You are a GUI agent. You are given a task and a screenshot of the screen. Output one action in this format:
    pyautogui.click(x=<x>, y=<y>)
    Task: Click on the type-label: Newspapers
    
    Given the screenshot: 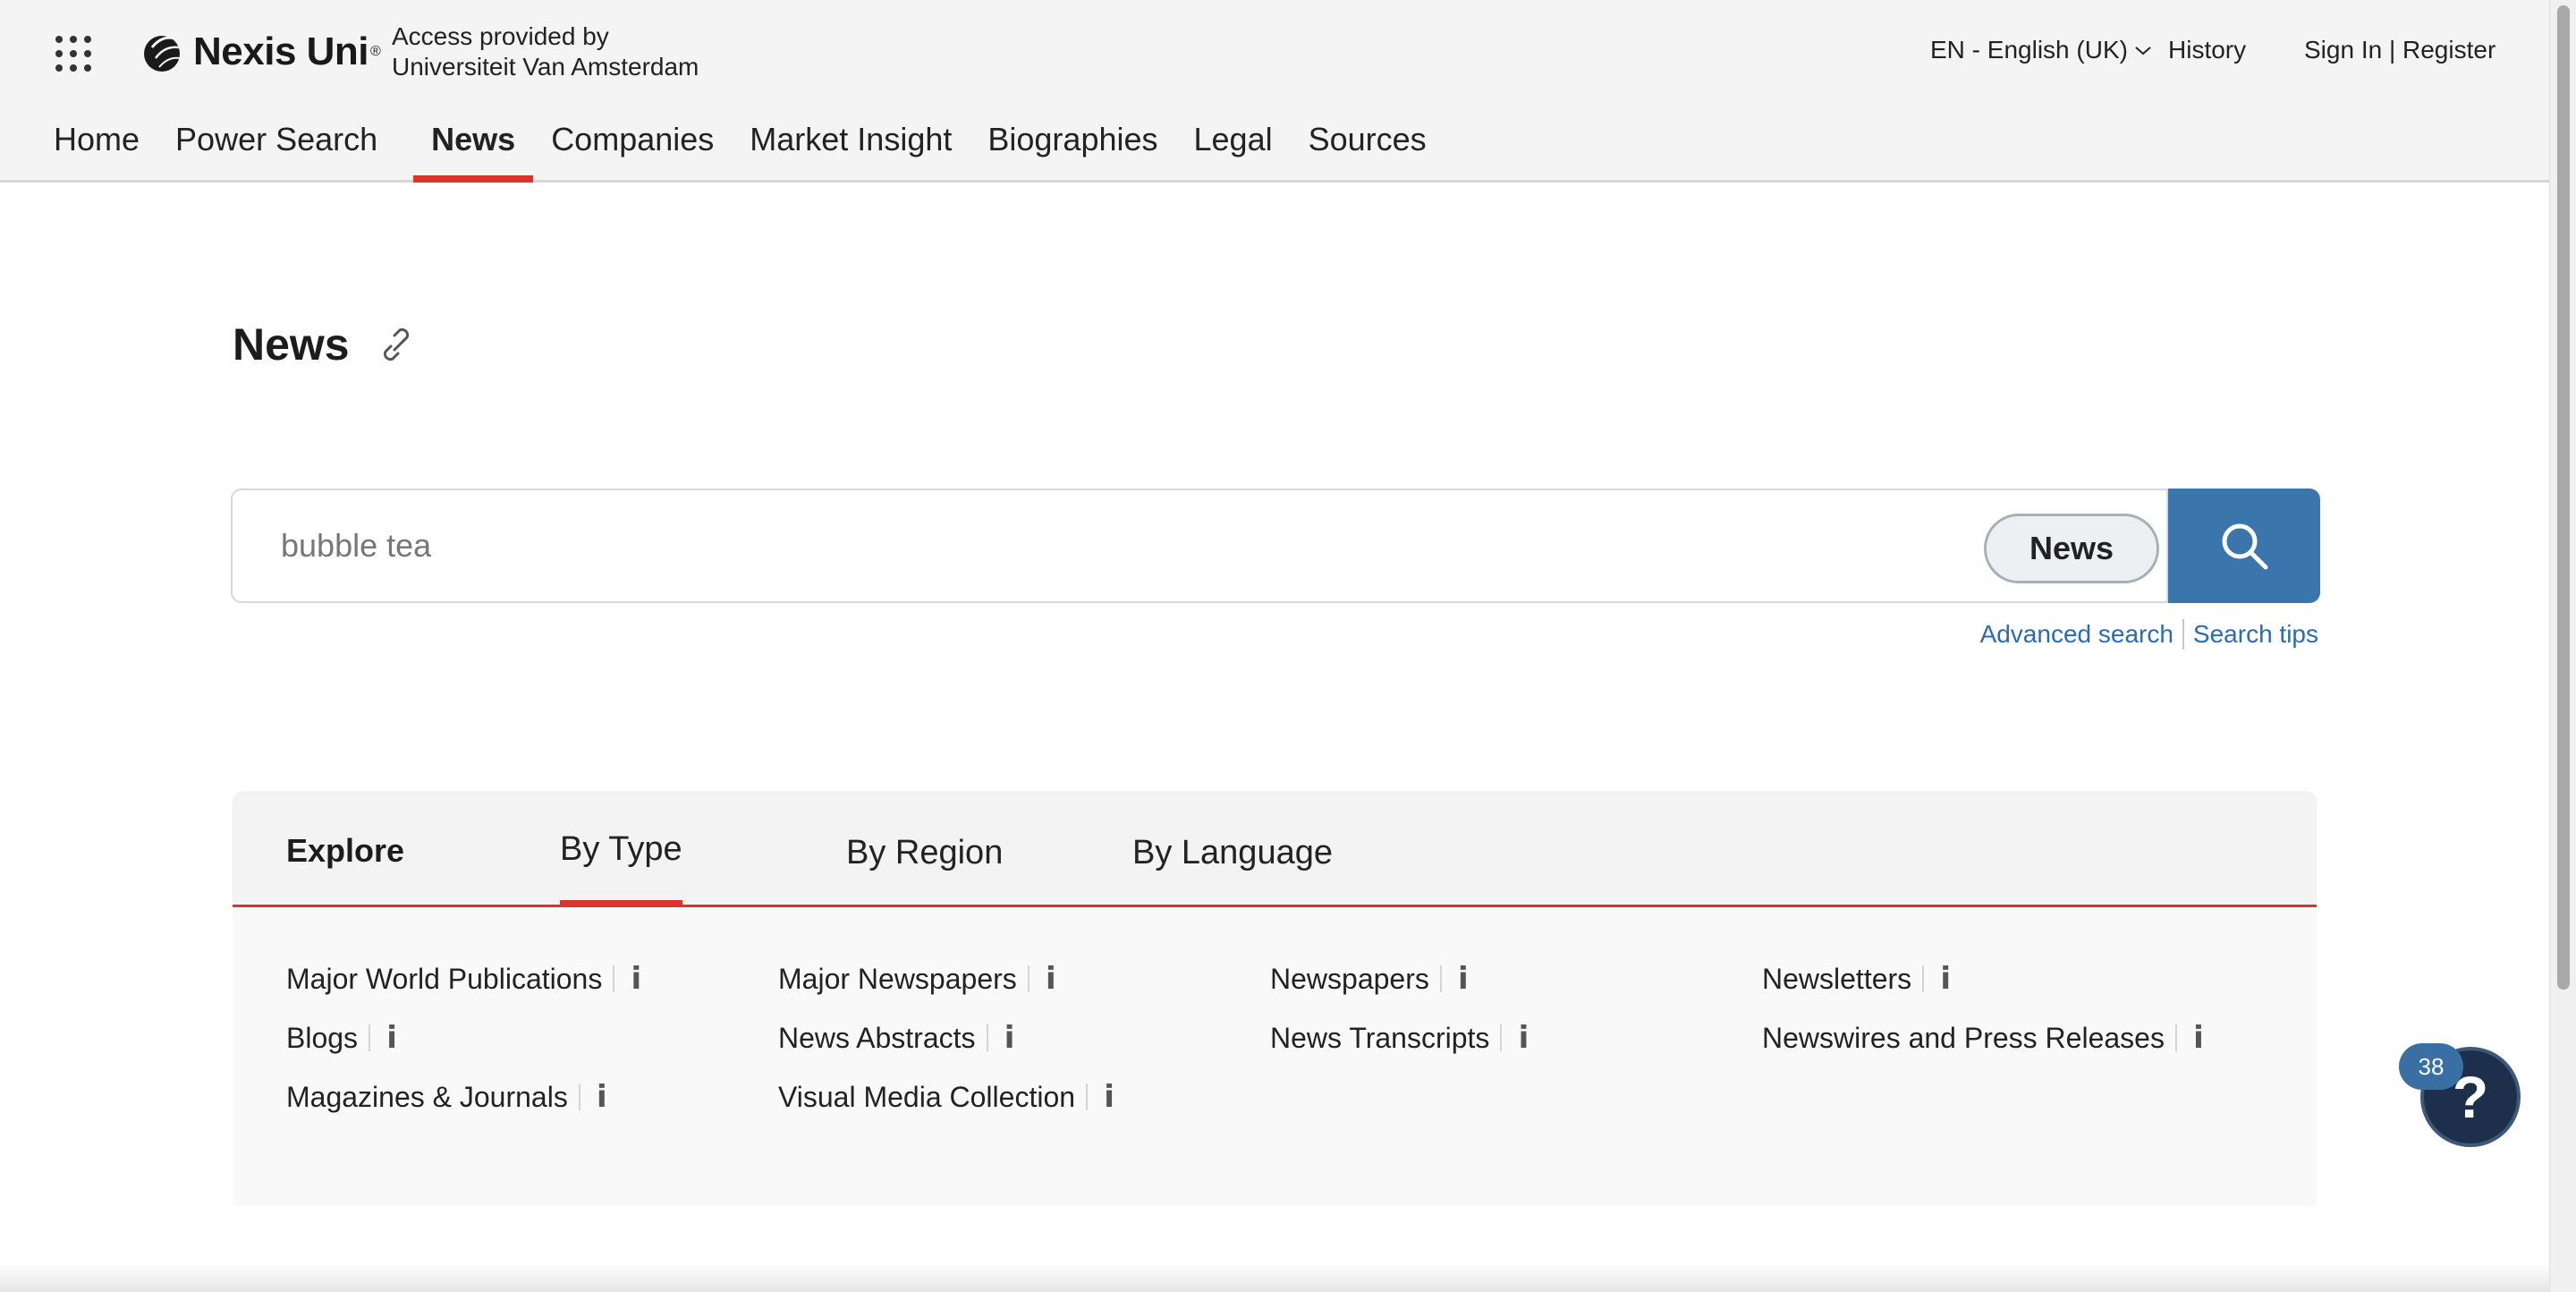 What is the action you would take?
    pyautogui.click(x=1349, y=979)
    